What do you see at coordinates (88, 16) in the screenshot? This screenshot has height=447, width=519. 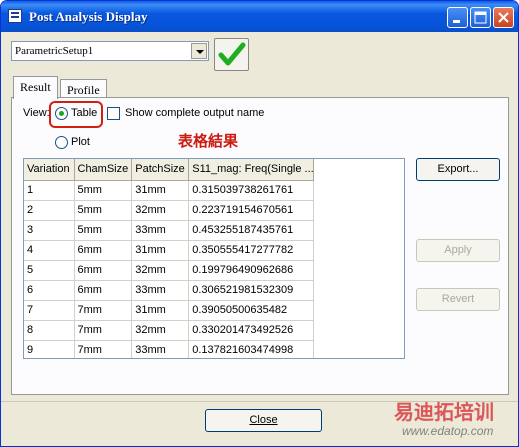 I see `window-title: Post Analysis Display` at bounding box center [88, 16].